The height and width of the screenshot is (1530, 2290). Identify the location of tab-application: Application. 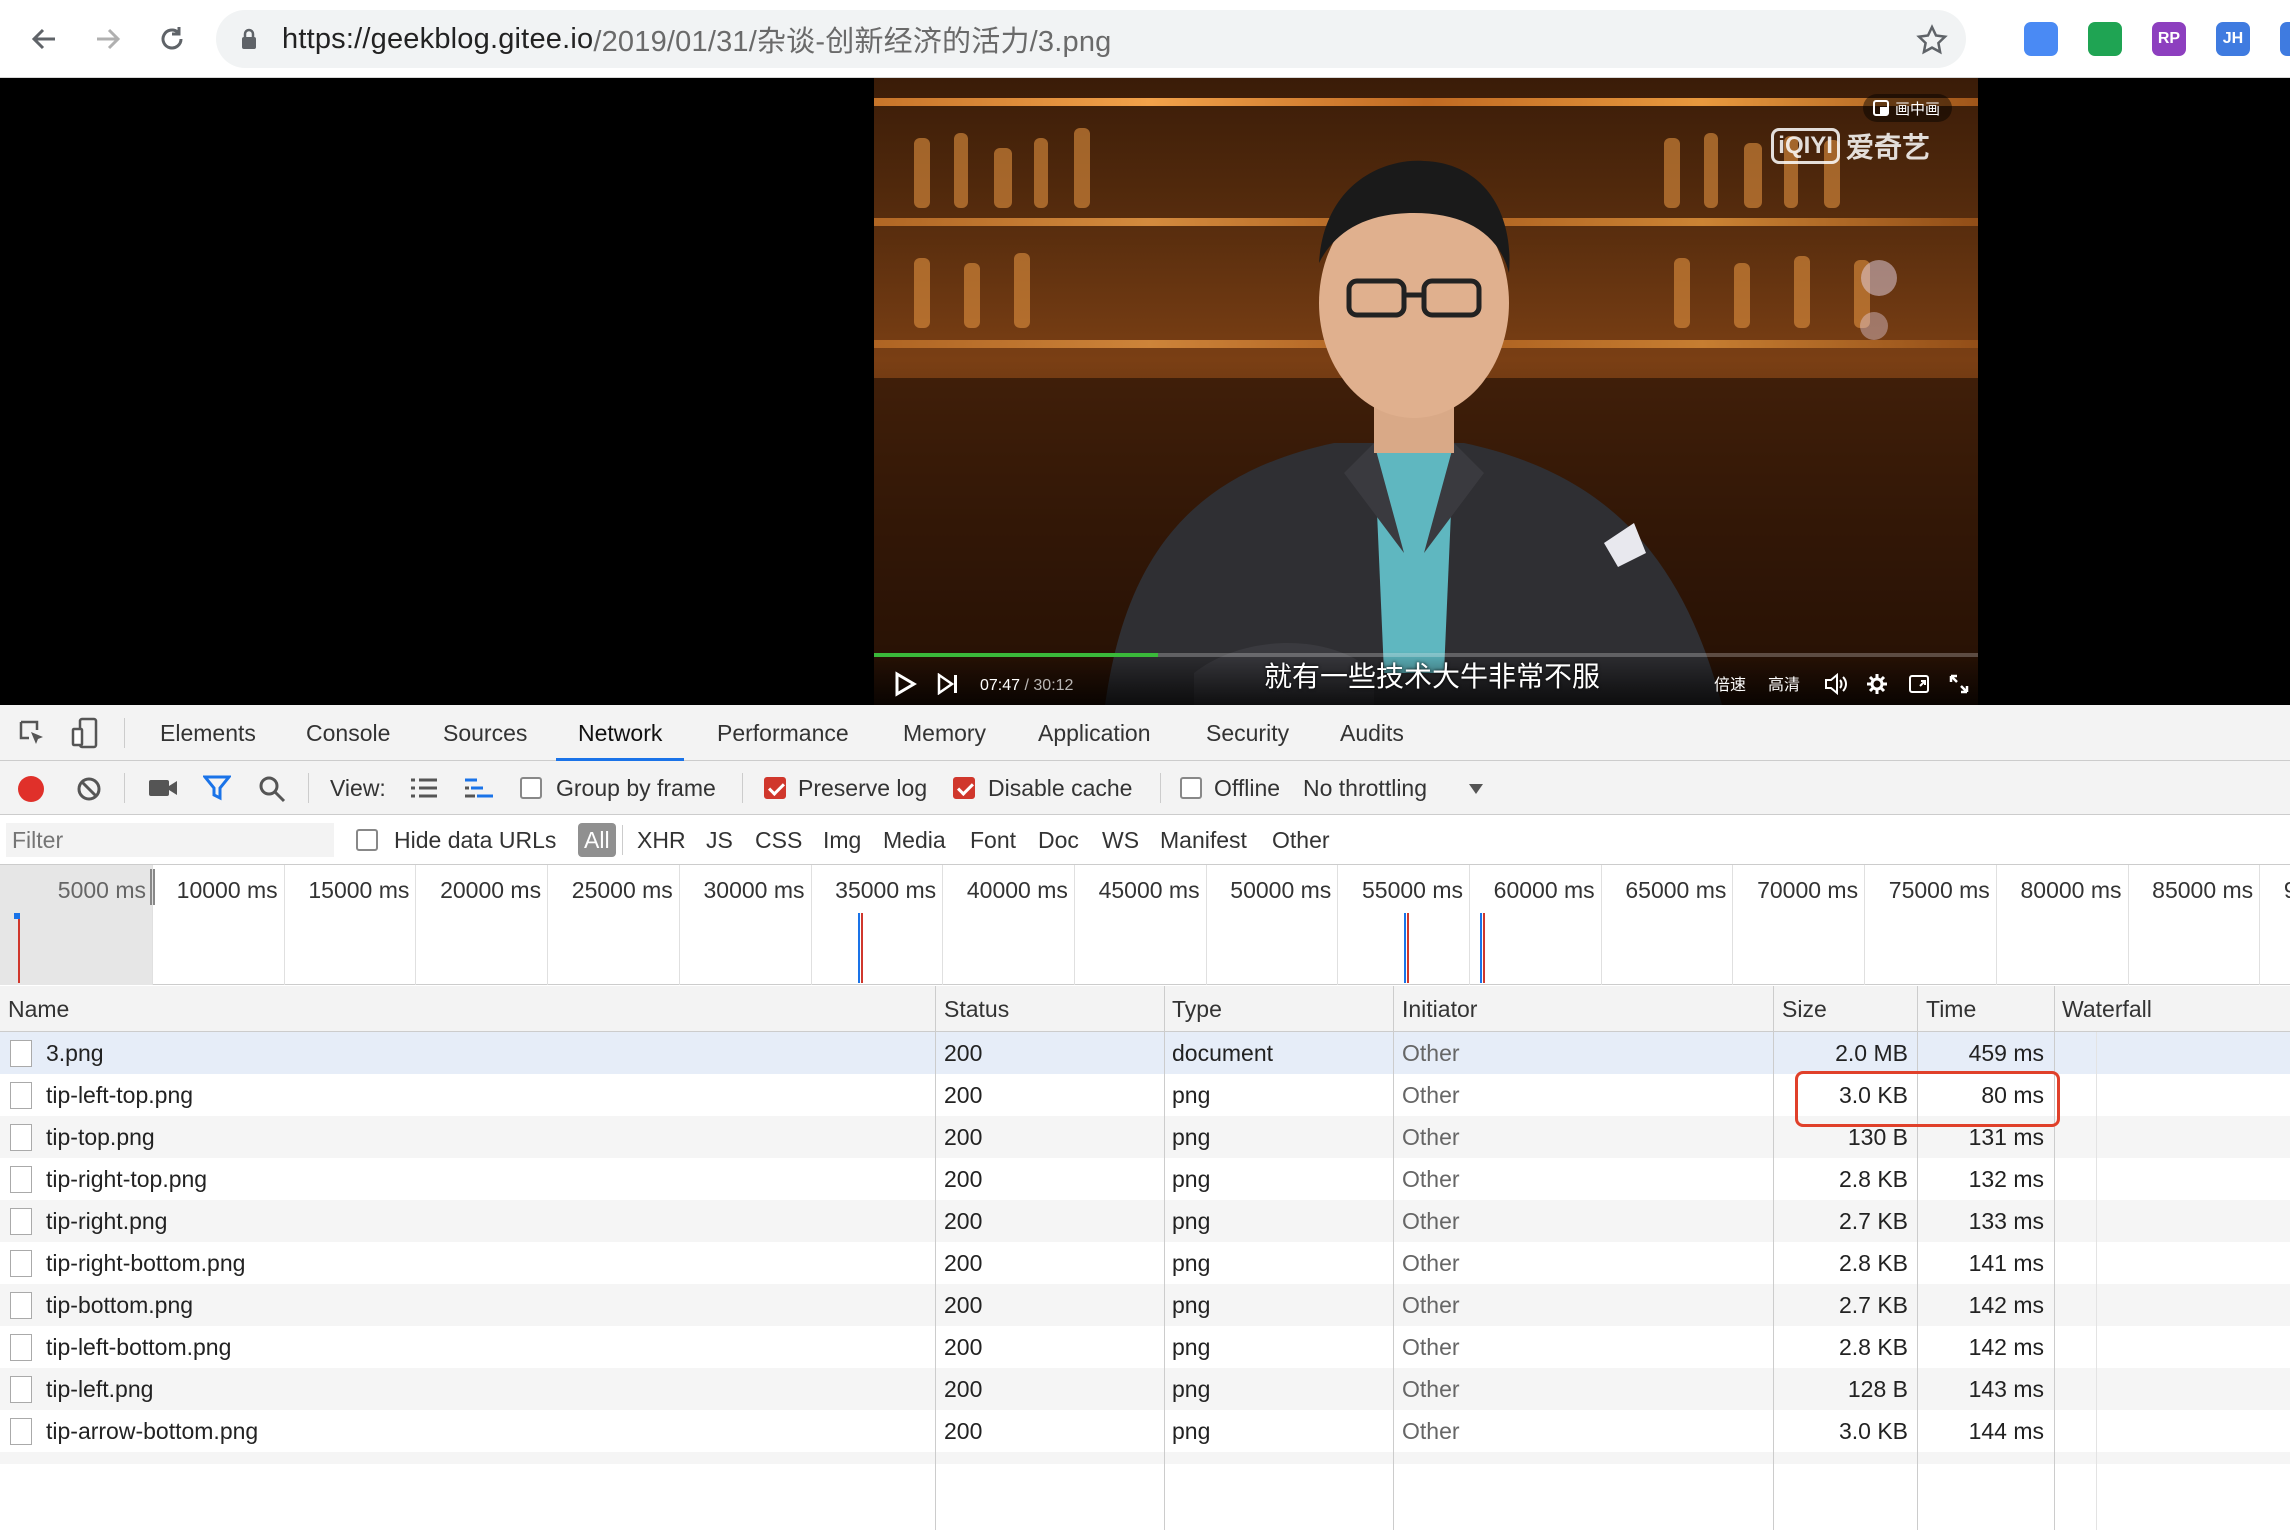
(1094, 733).